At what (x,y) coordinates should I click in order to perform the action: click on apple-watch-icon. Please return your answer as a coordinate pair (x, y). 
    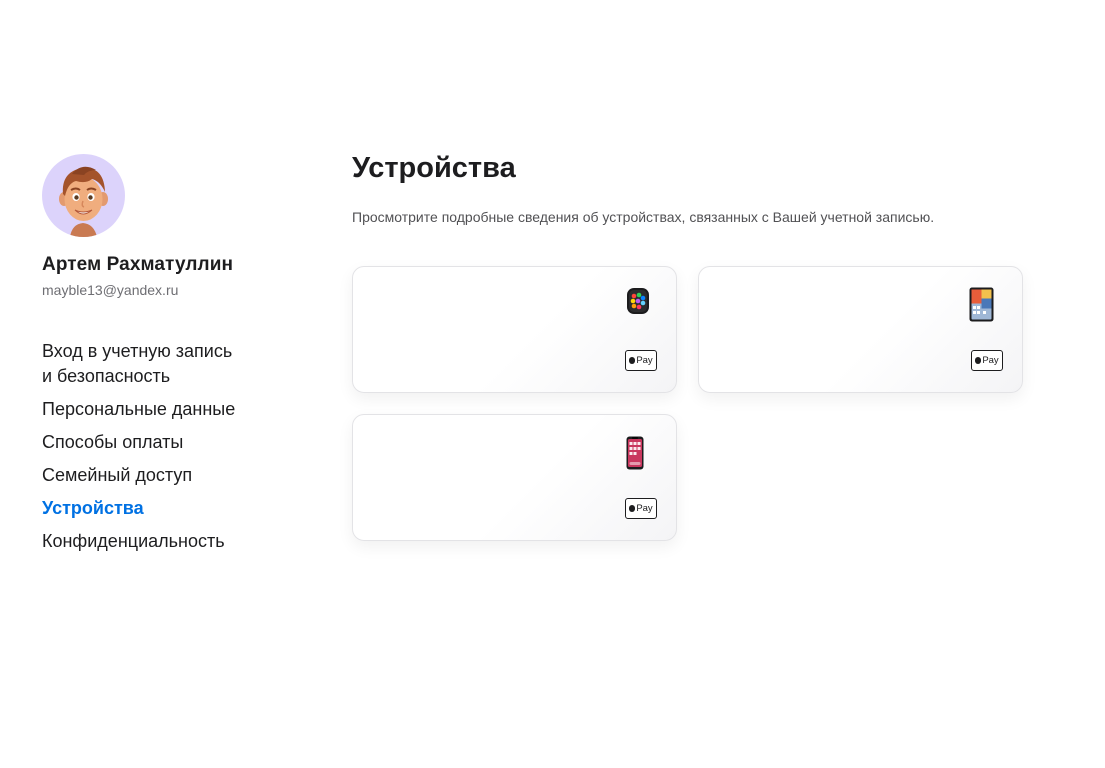
    Looking at the image, I should click on (638, 303).